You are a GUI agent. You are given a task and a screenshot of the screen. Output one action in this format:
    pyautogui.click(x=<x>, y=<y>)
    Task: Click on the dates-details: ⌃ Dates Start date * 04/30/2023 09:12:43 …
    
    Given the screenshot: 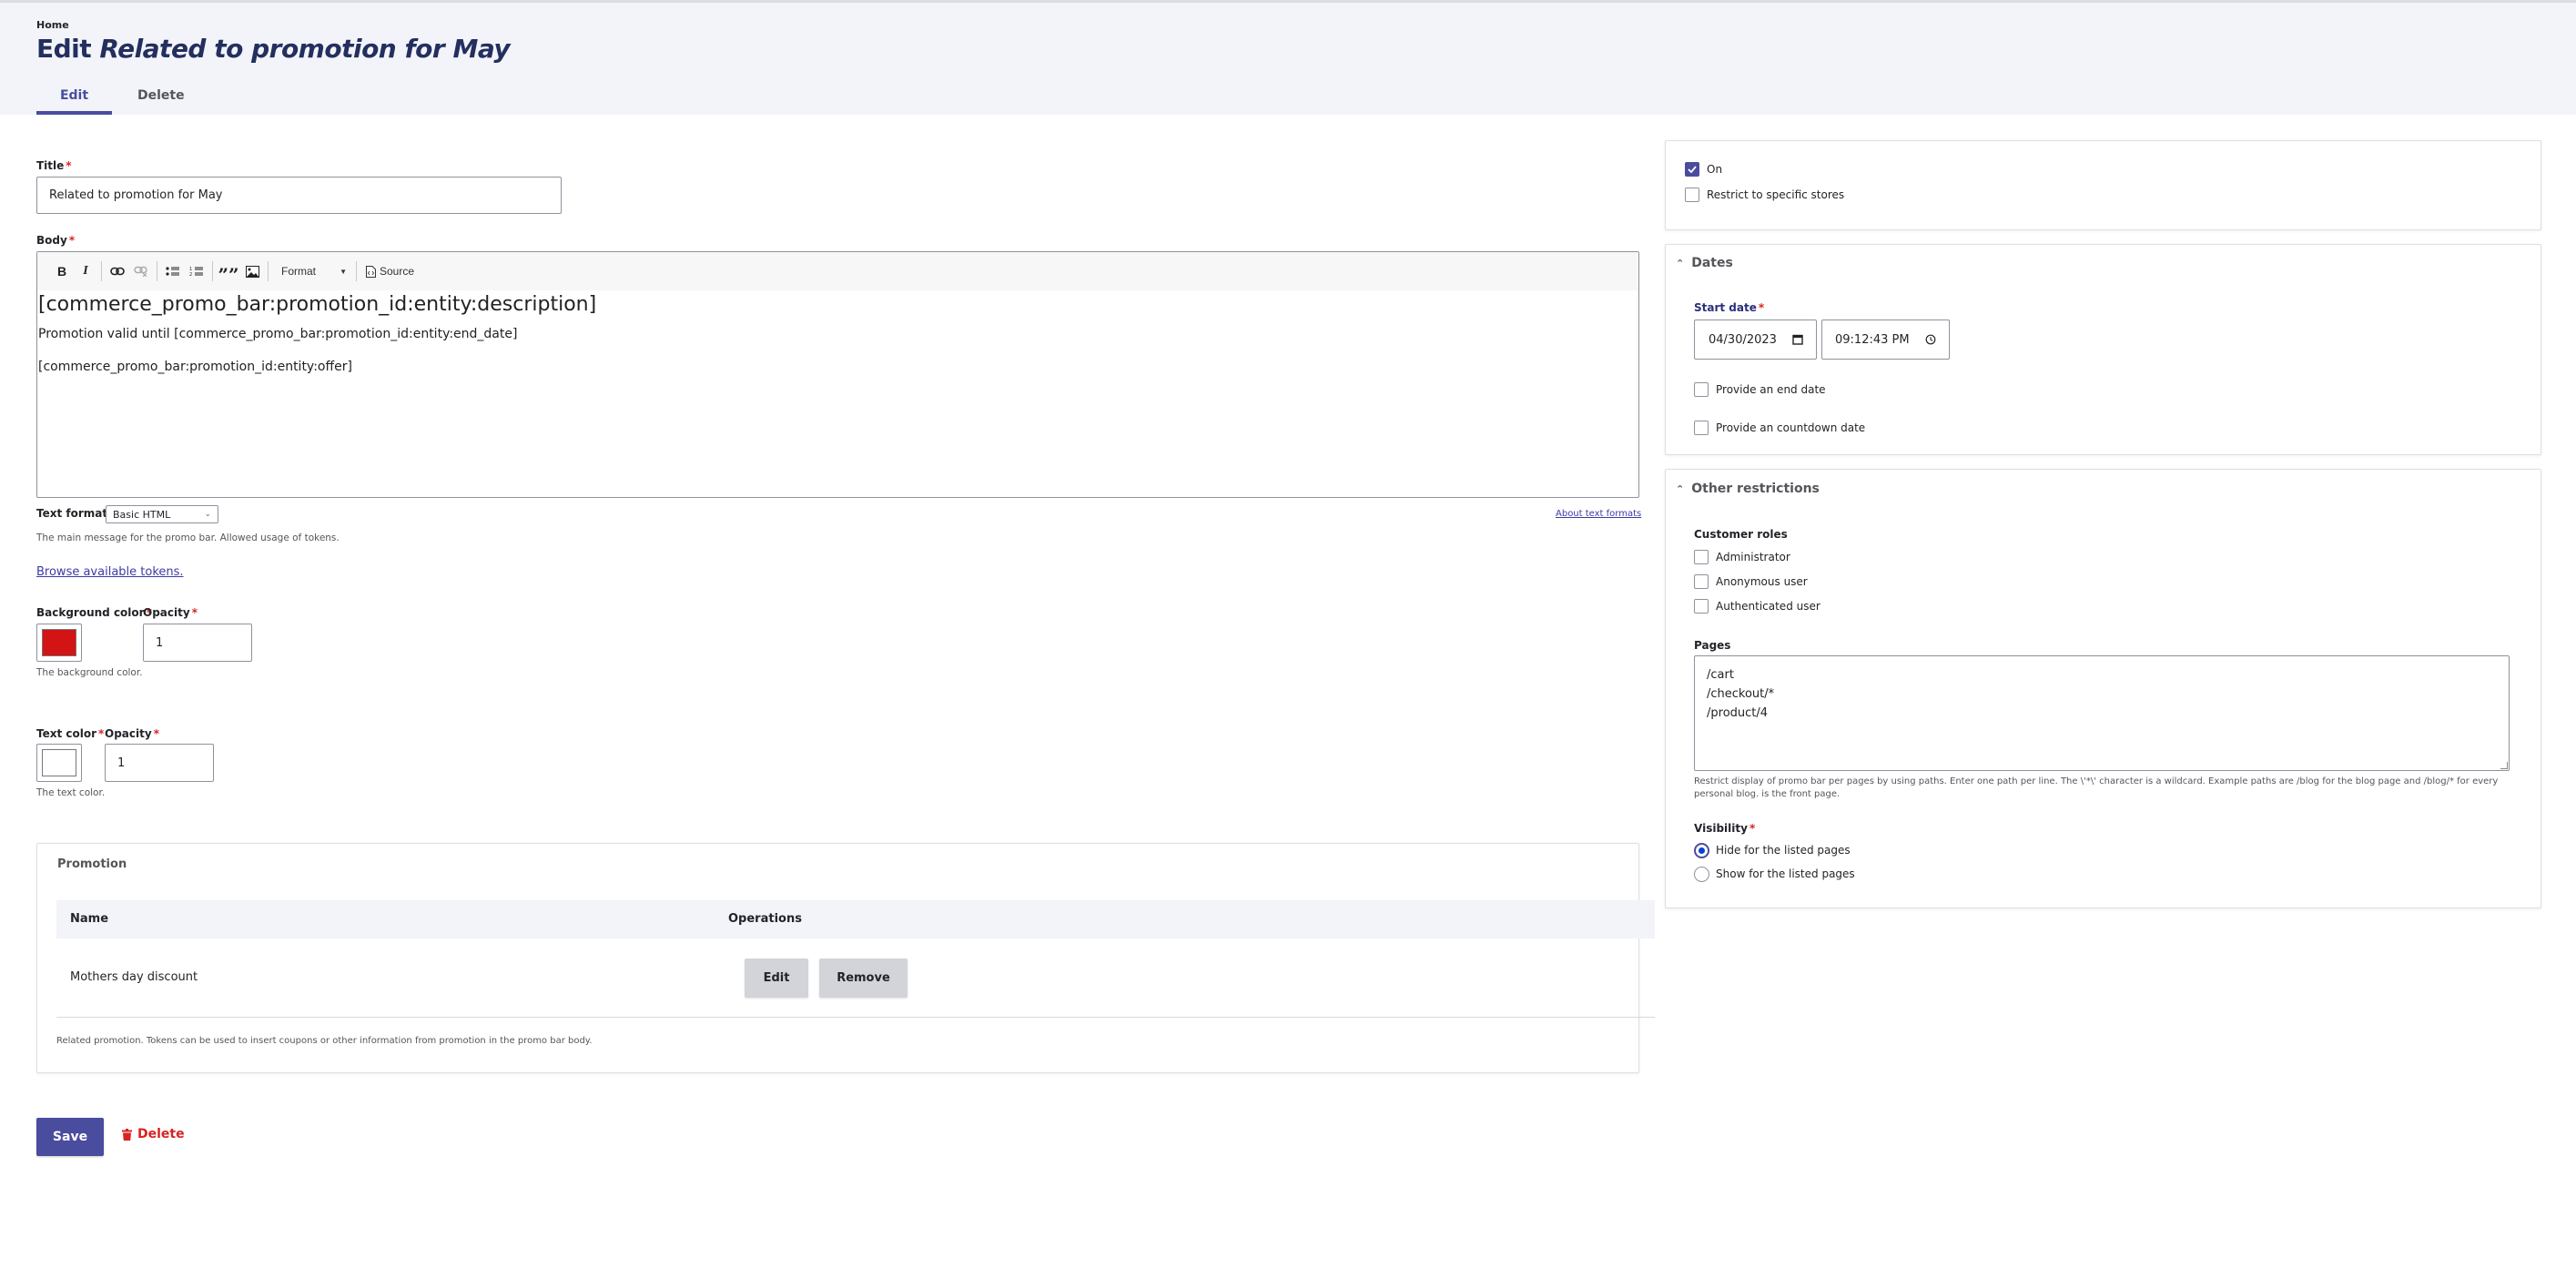 What is the action you would take?
    pyautogui.click(x=2103, y=349)
    